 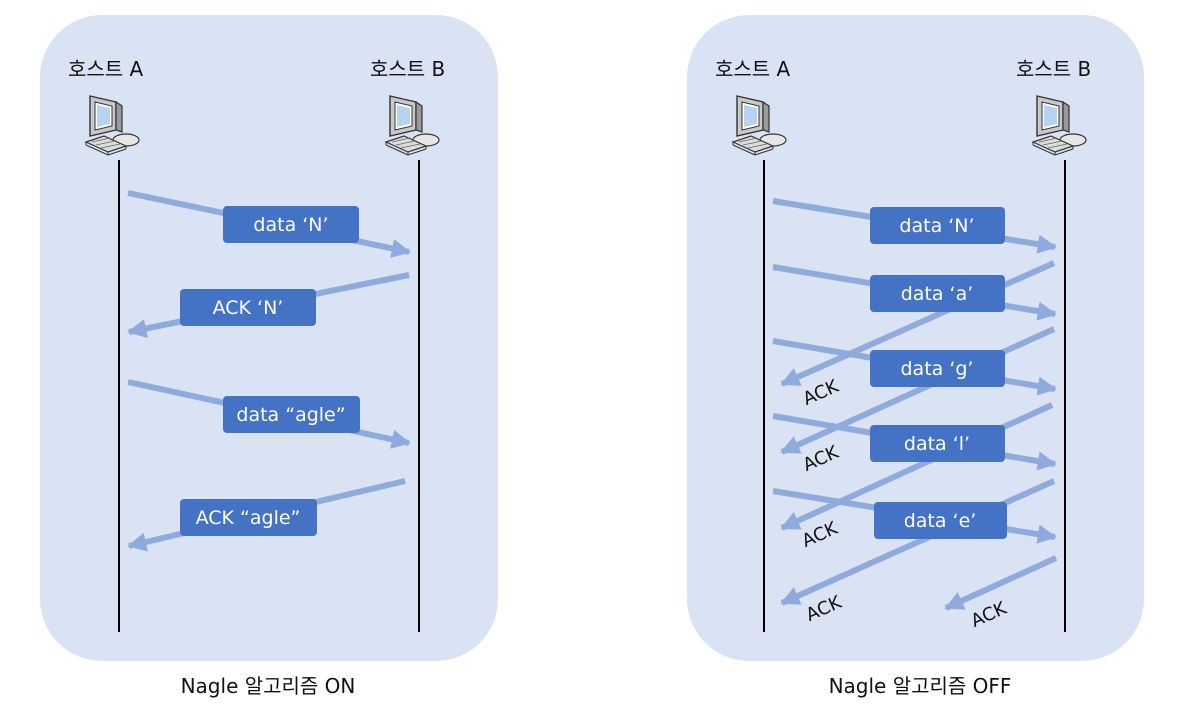 I want to click on message-data-l: data ‘l’, so click(x=937, y=443).